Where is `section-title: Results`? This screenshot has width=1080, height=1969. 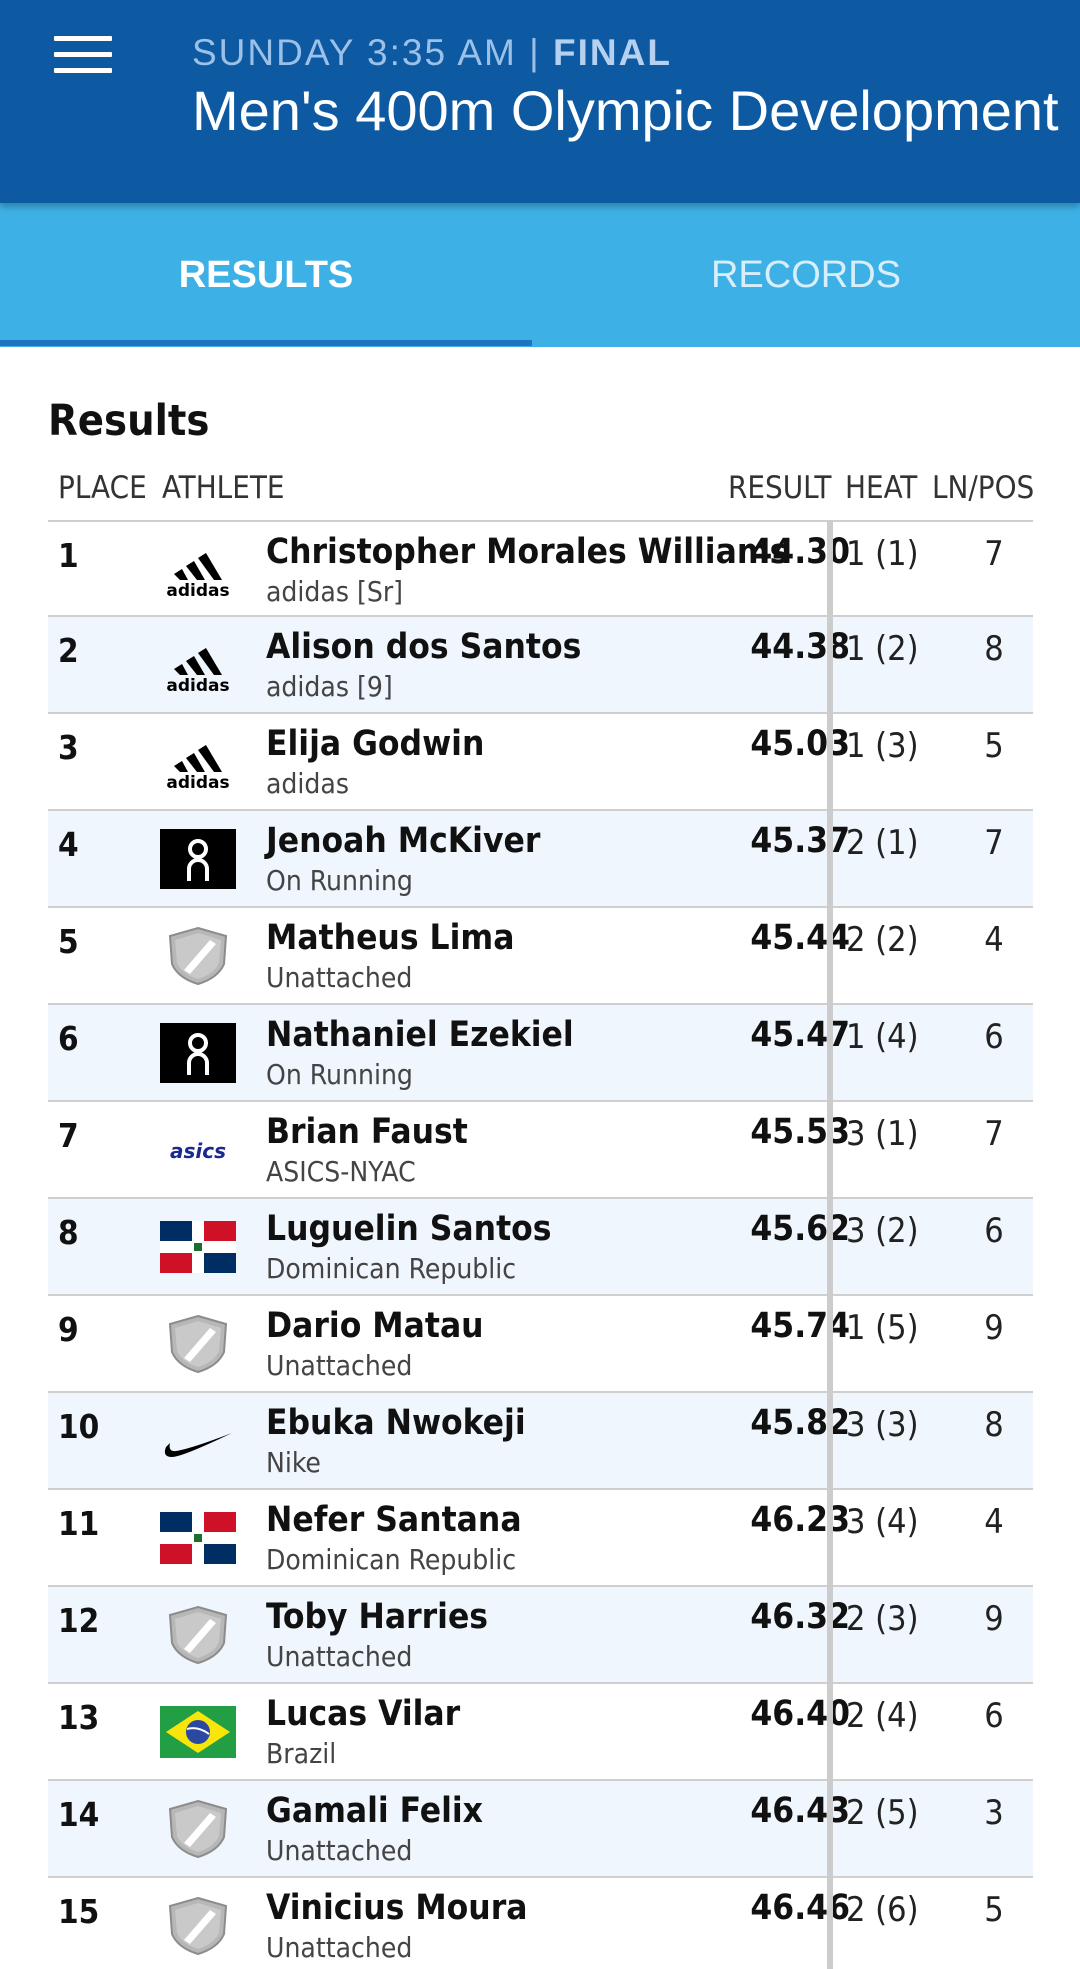 section-title: Results is located at coordinates (129, 421).